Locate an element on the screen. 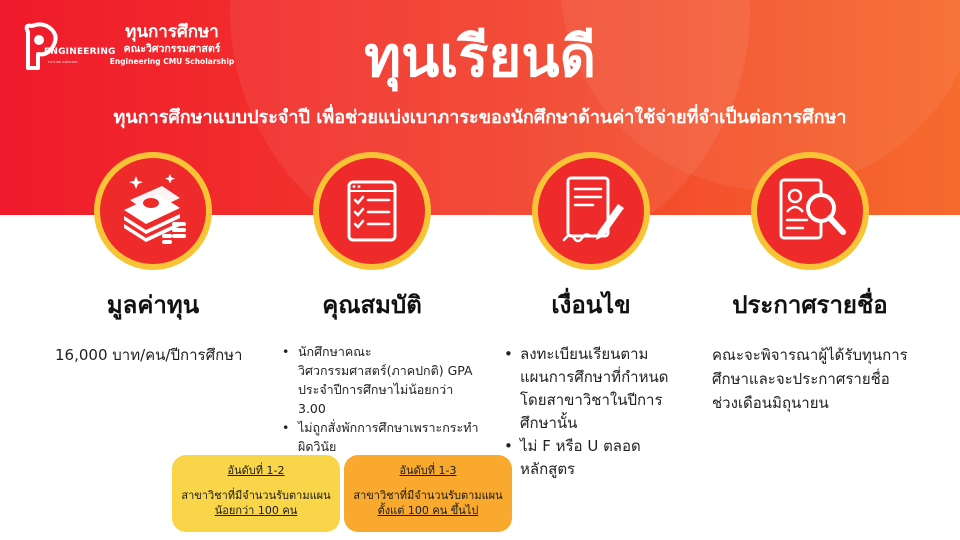 This screenshot has height=540, width=960. value-title: มูลค่าทุน is located at coordinates (153, 305).